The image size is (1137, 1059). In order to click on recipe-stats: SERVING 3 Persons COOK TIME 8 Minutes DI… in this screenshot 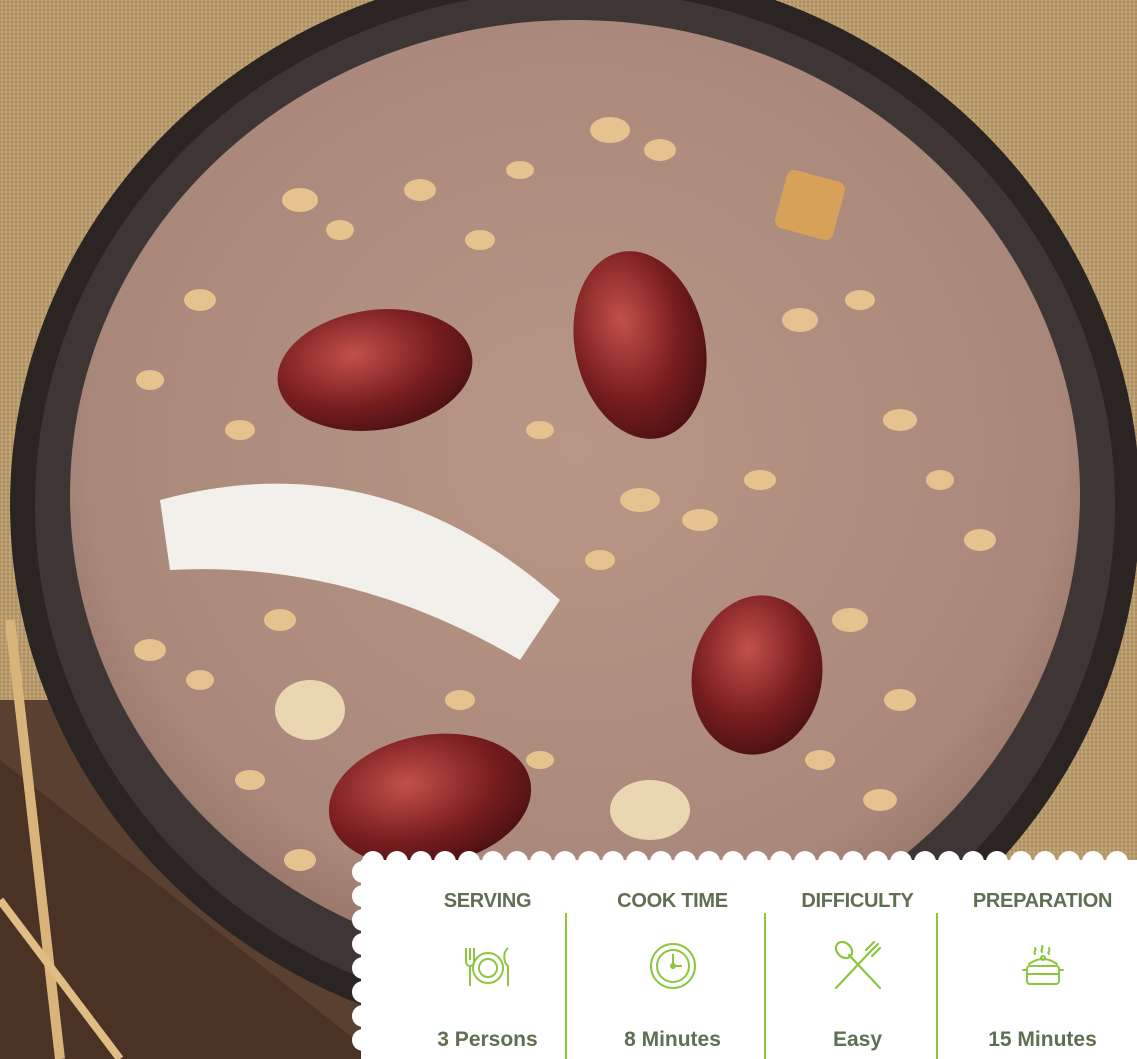, I will do `click(766, 968)`.